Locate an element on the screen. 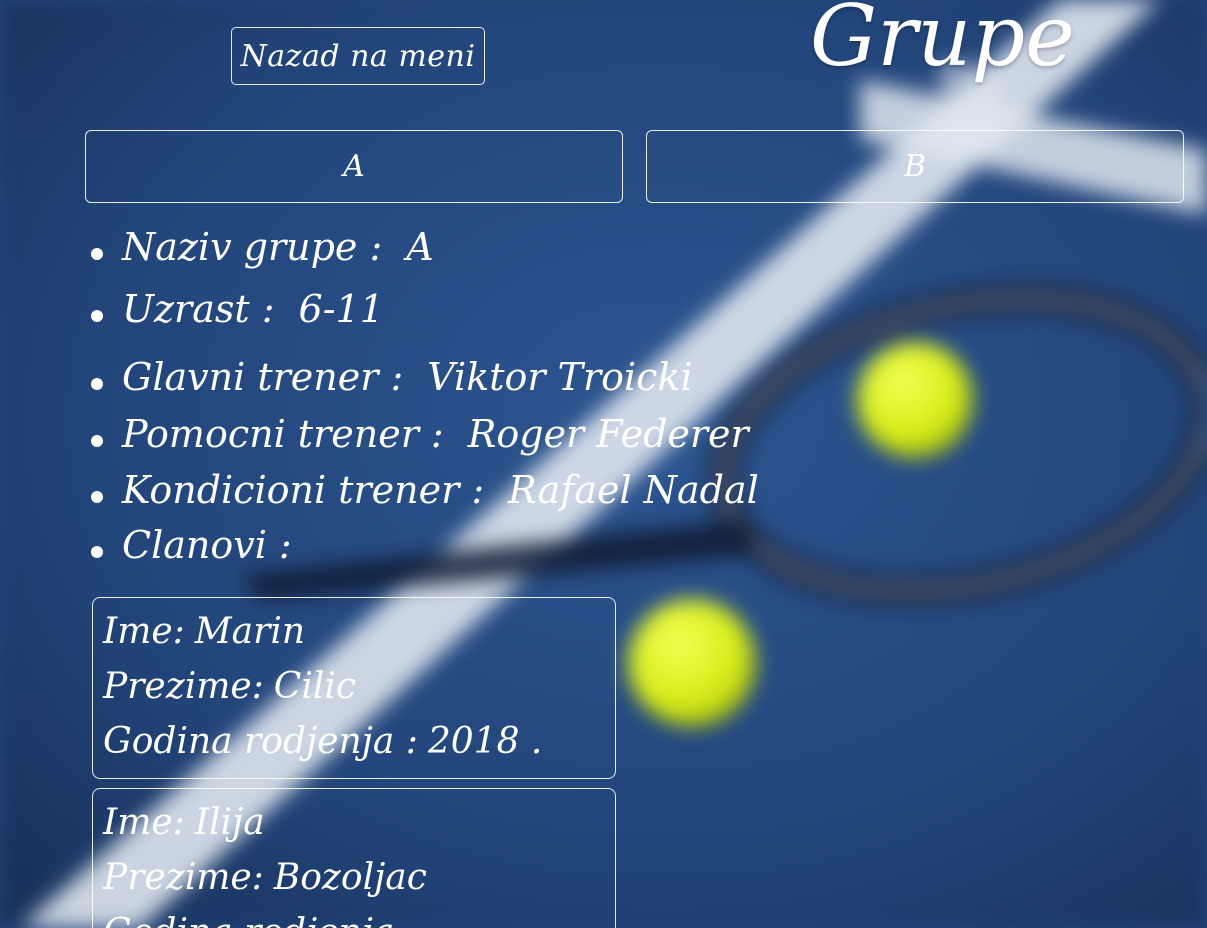  head-coach-label: Glavni trener : is located at coordinates (263, 377).